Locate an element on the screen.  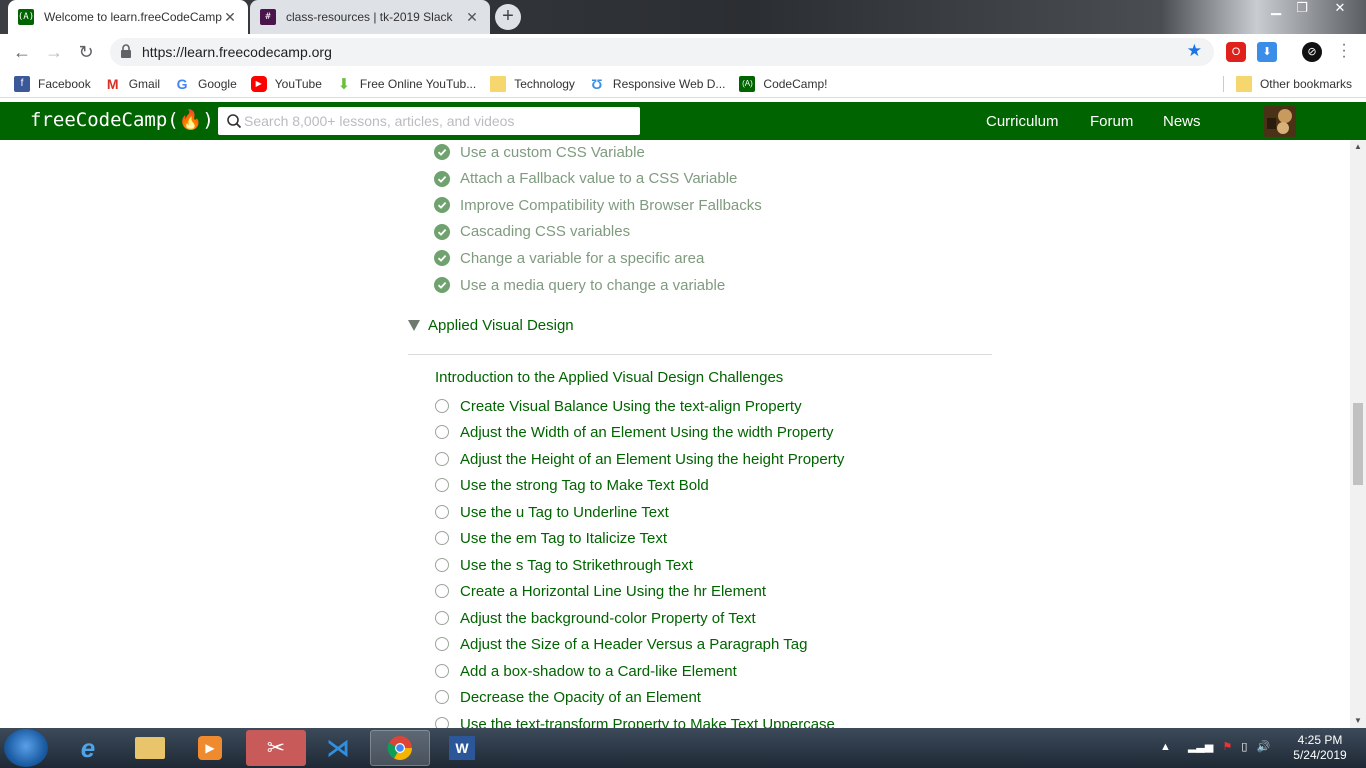
battery-icon: ▯ is located at coordinates (1244, 747).